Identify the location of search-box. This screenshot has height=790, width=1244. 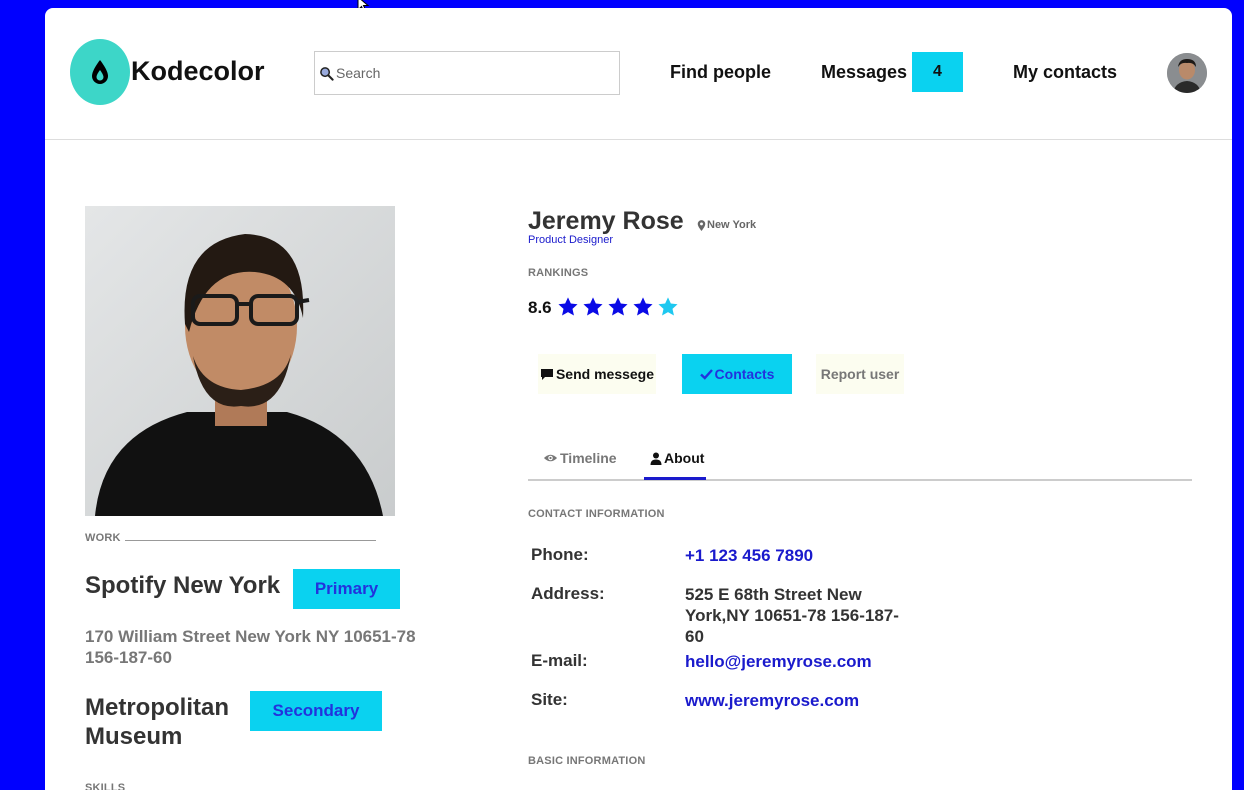
(467, 73).